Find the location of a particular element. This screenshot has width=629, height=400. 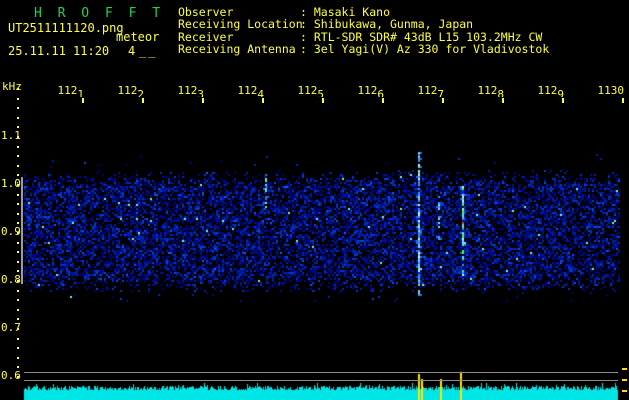

info-value: : 3el Yagi(V) Az 330 for Vladivostok is located at coordinates (425, 49).